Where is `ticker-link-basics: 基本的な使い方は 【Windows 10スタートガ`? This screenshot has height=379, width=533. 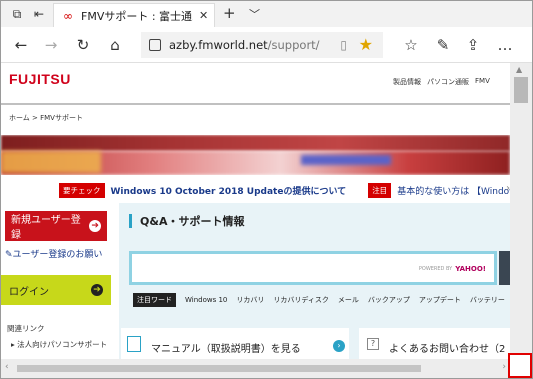
ticker-link-basics: 基本的な使い方は 【Windows 10スタートガ is located at coordinates (453, 190).